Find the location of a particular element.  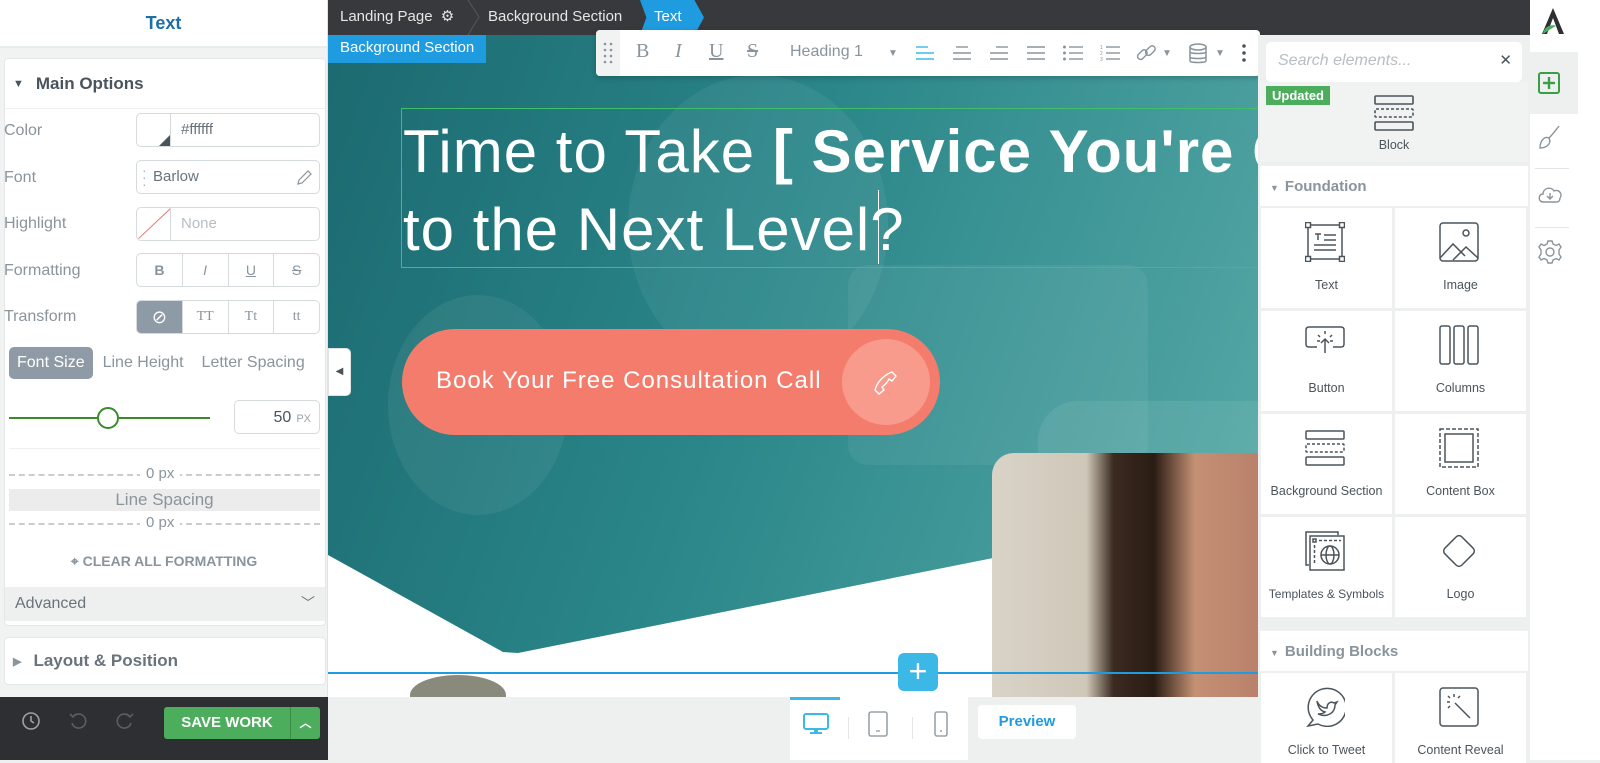

add-elements-tab is located at coordinates (1554, 83).